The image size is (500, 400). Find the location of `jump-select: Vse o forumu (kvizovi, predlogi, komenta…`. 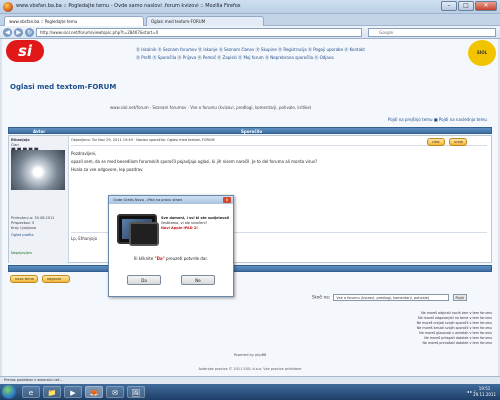

jump-select: Vse o forumu (kvizovi, predlogi, komenta… is located at coordinates (391, 297).